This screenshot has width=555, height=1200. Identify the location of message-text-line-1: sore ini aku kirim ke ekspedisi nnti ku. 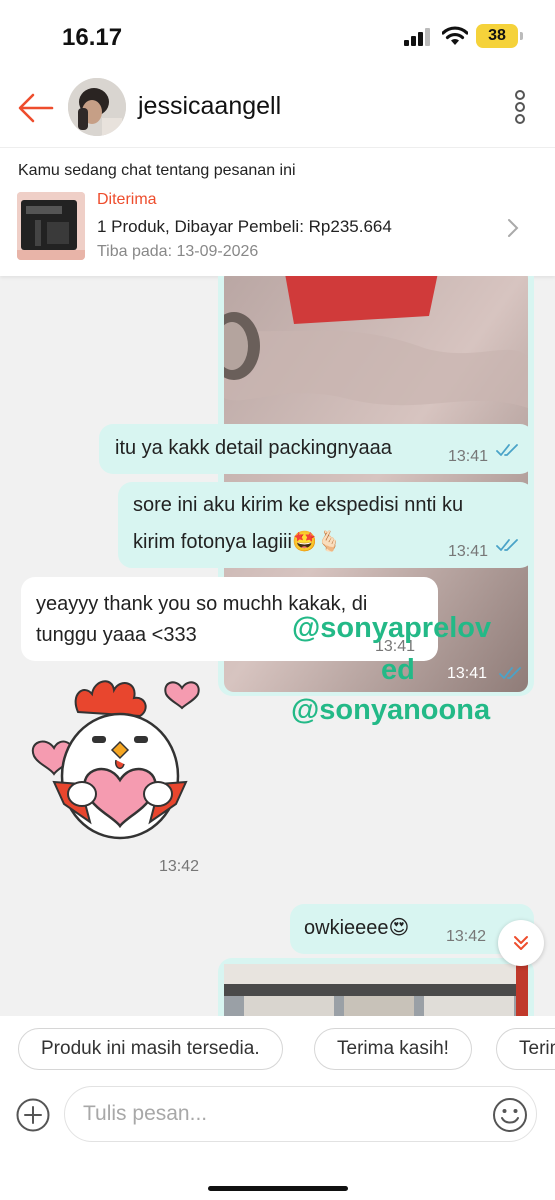
(298, 505).